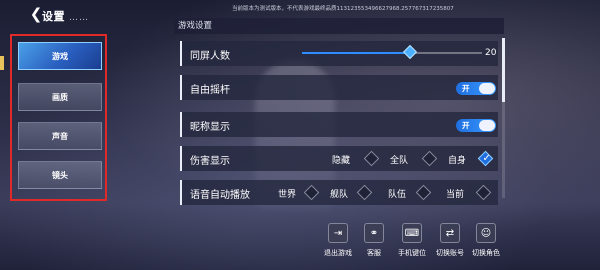  What do you see at coordinates (58, 117) in the screenshot?
I see `settings-sidebar: 游戏 画质 声音 镜头` at bounding box center [58, 117].